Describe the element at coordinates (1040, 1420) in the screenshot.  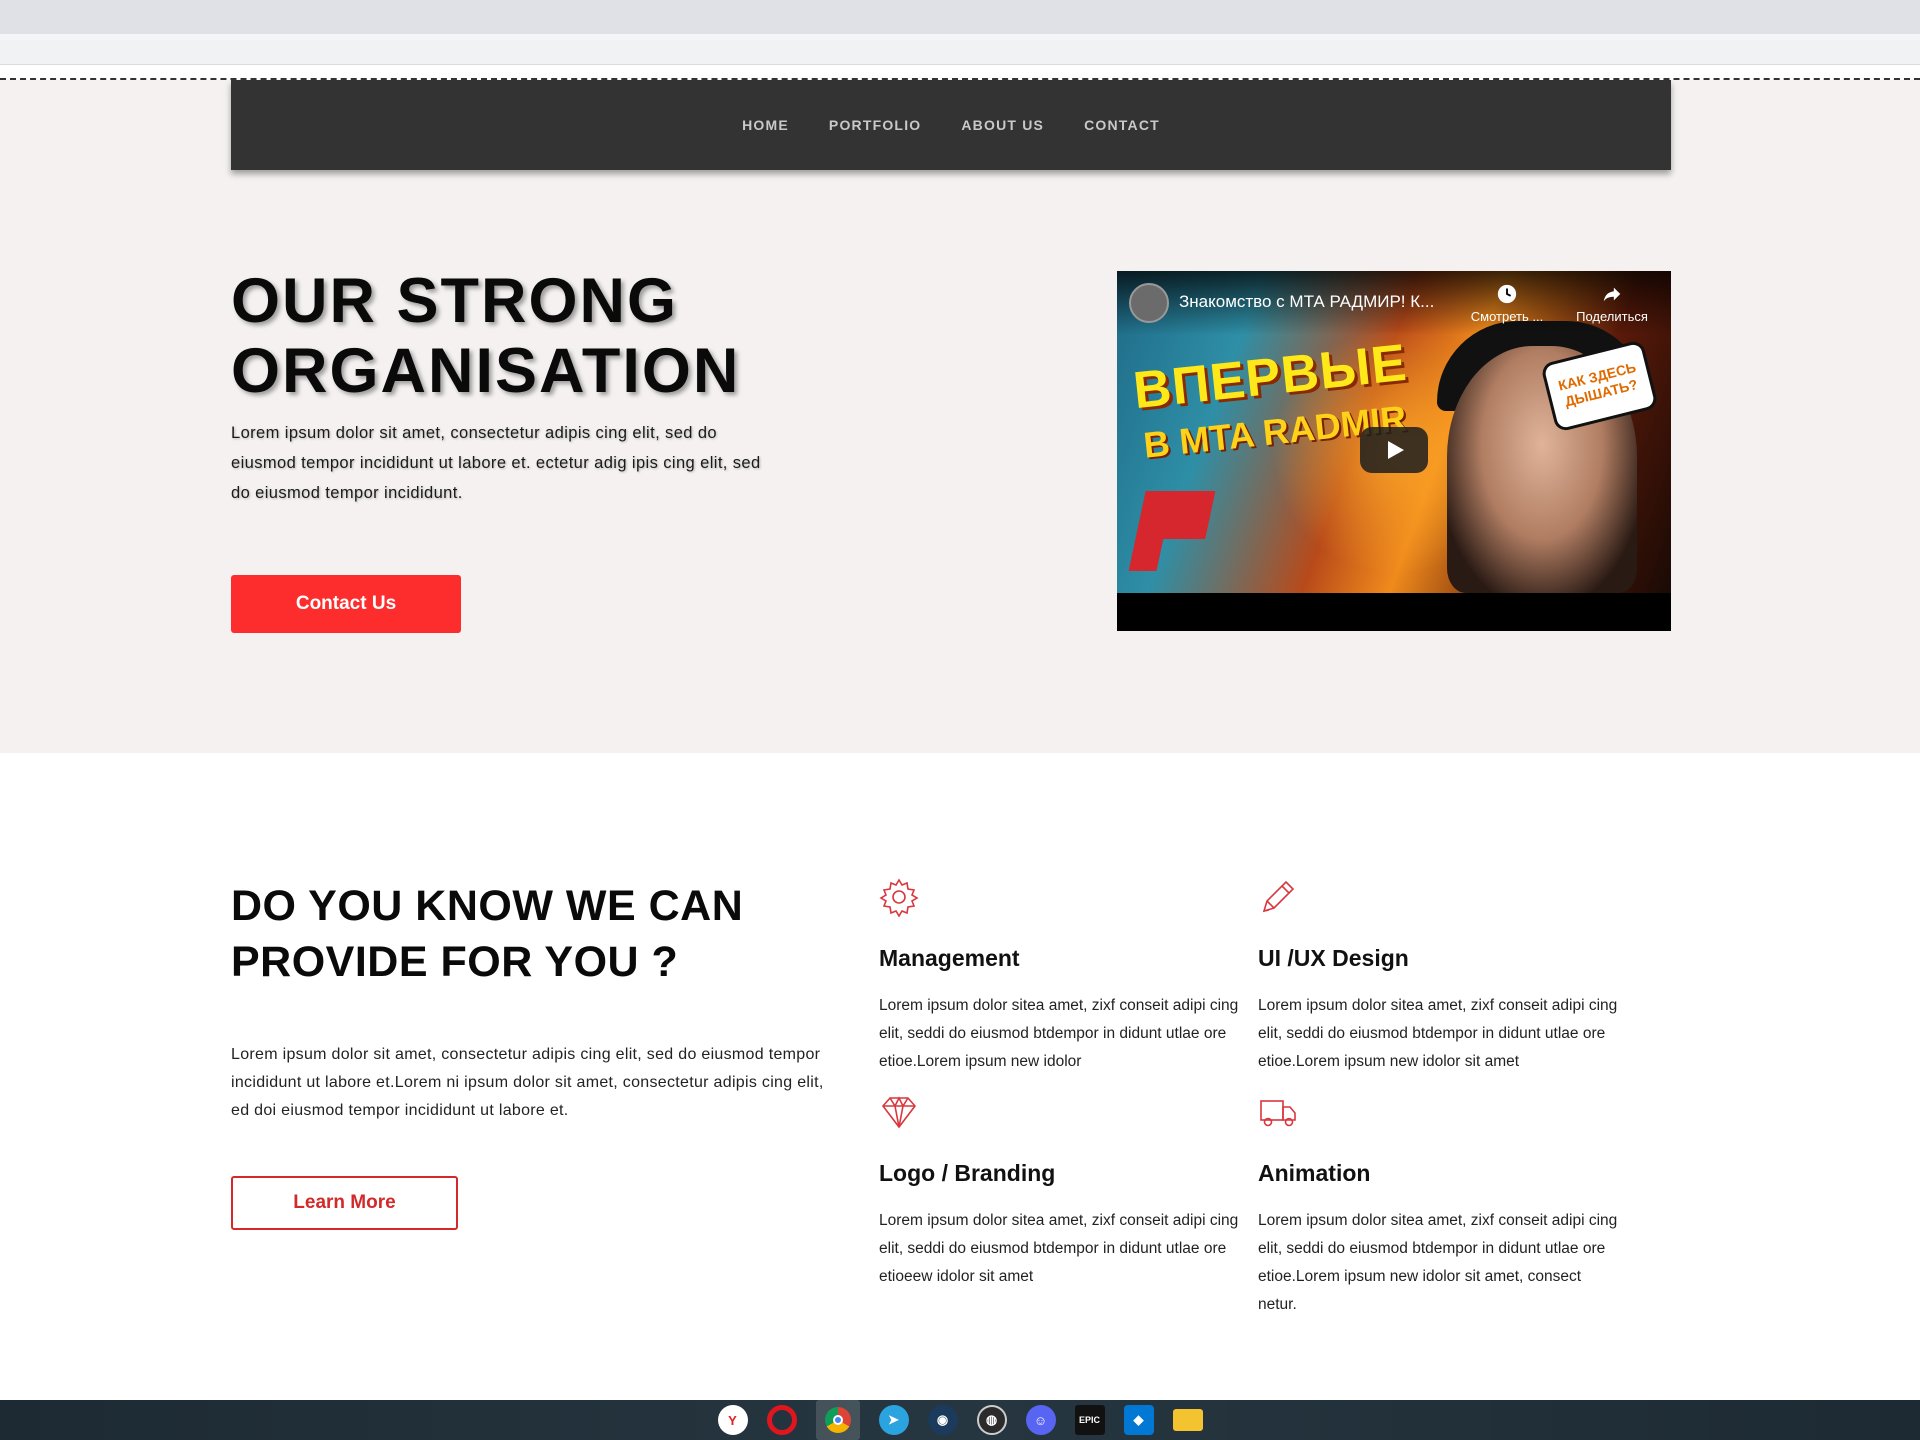
I see `discord-icon: ☺` at that location.